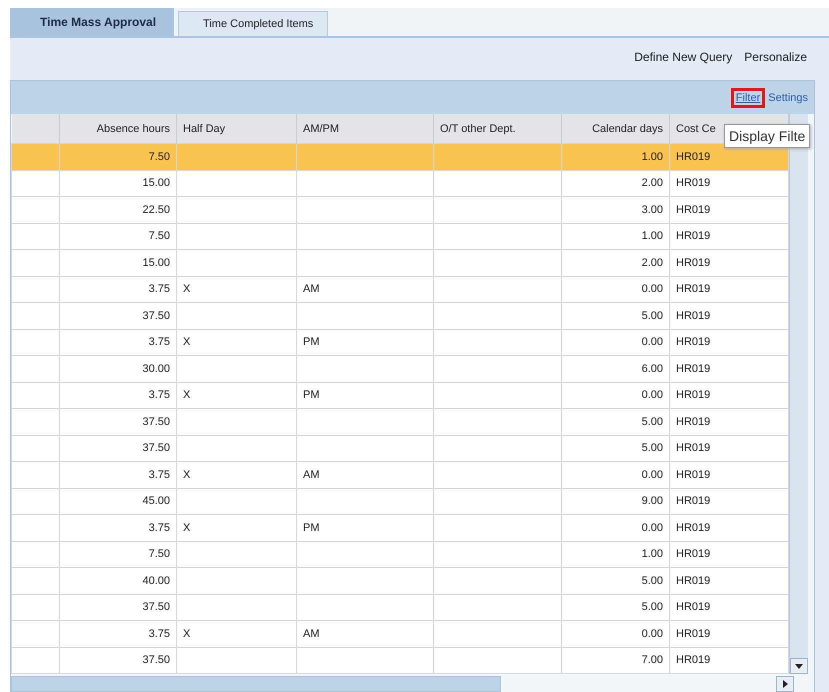  I want to click on table-cell: 45.00, so click(118, 501).